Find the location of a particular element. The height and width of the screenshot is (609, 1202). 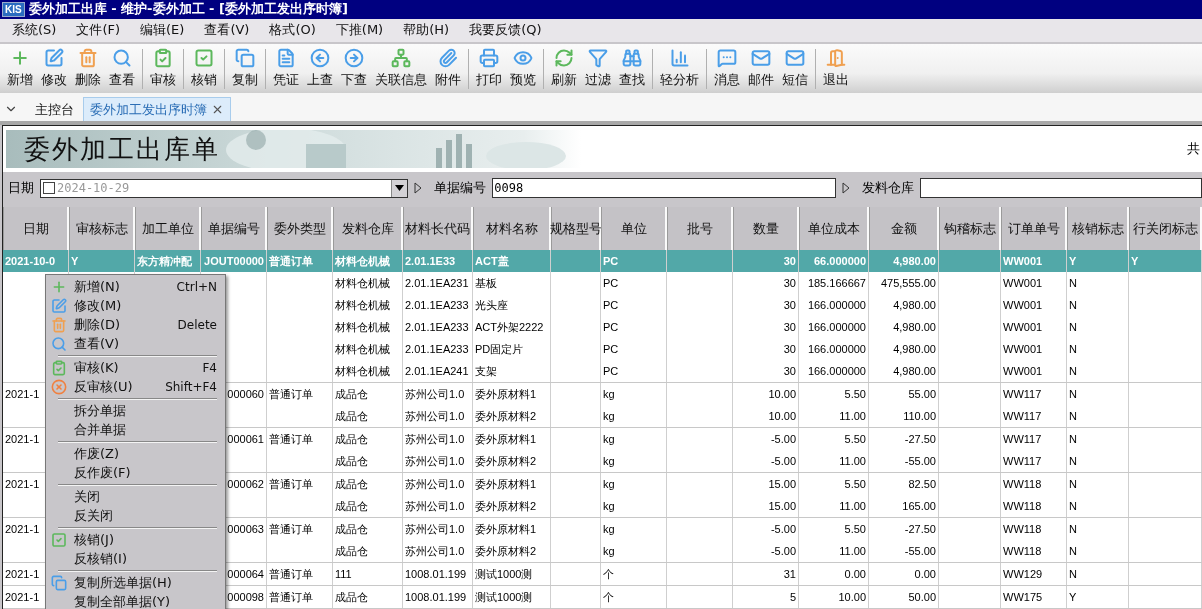

toolbar-button: 审核 is located at coordinates (163, 69).